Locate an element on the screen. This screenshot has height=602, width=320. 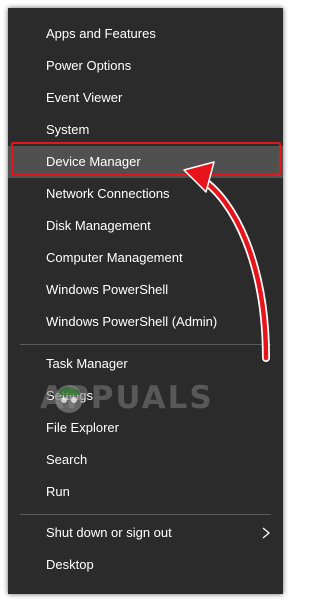
menu-item-event-viewer: Event Viewer is located at coordinates (145, 98).